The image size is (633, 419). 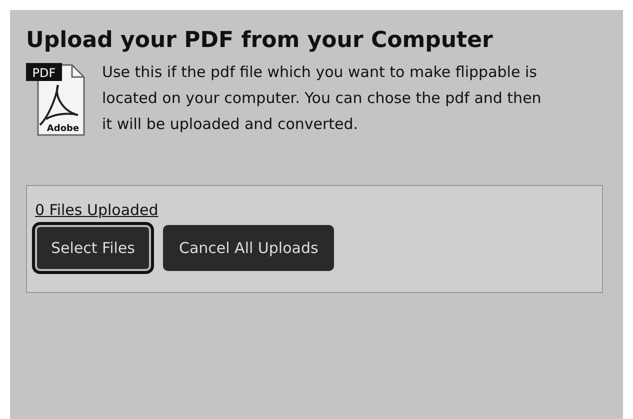 What do you see at coordinates (93, 248) in the screenshot?
I see `select-files-button: Select Files` at bounding box center [93, 248].